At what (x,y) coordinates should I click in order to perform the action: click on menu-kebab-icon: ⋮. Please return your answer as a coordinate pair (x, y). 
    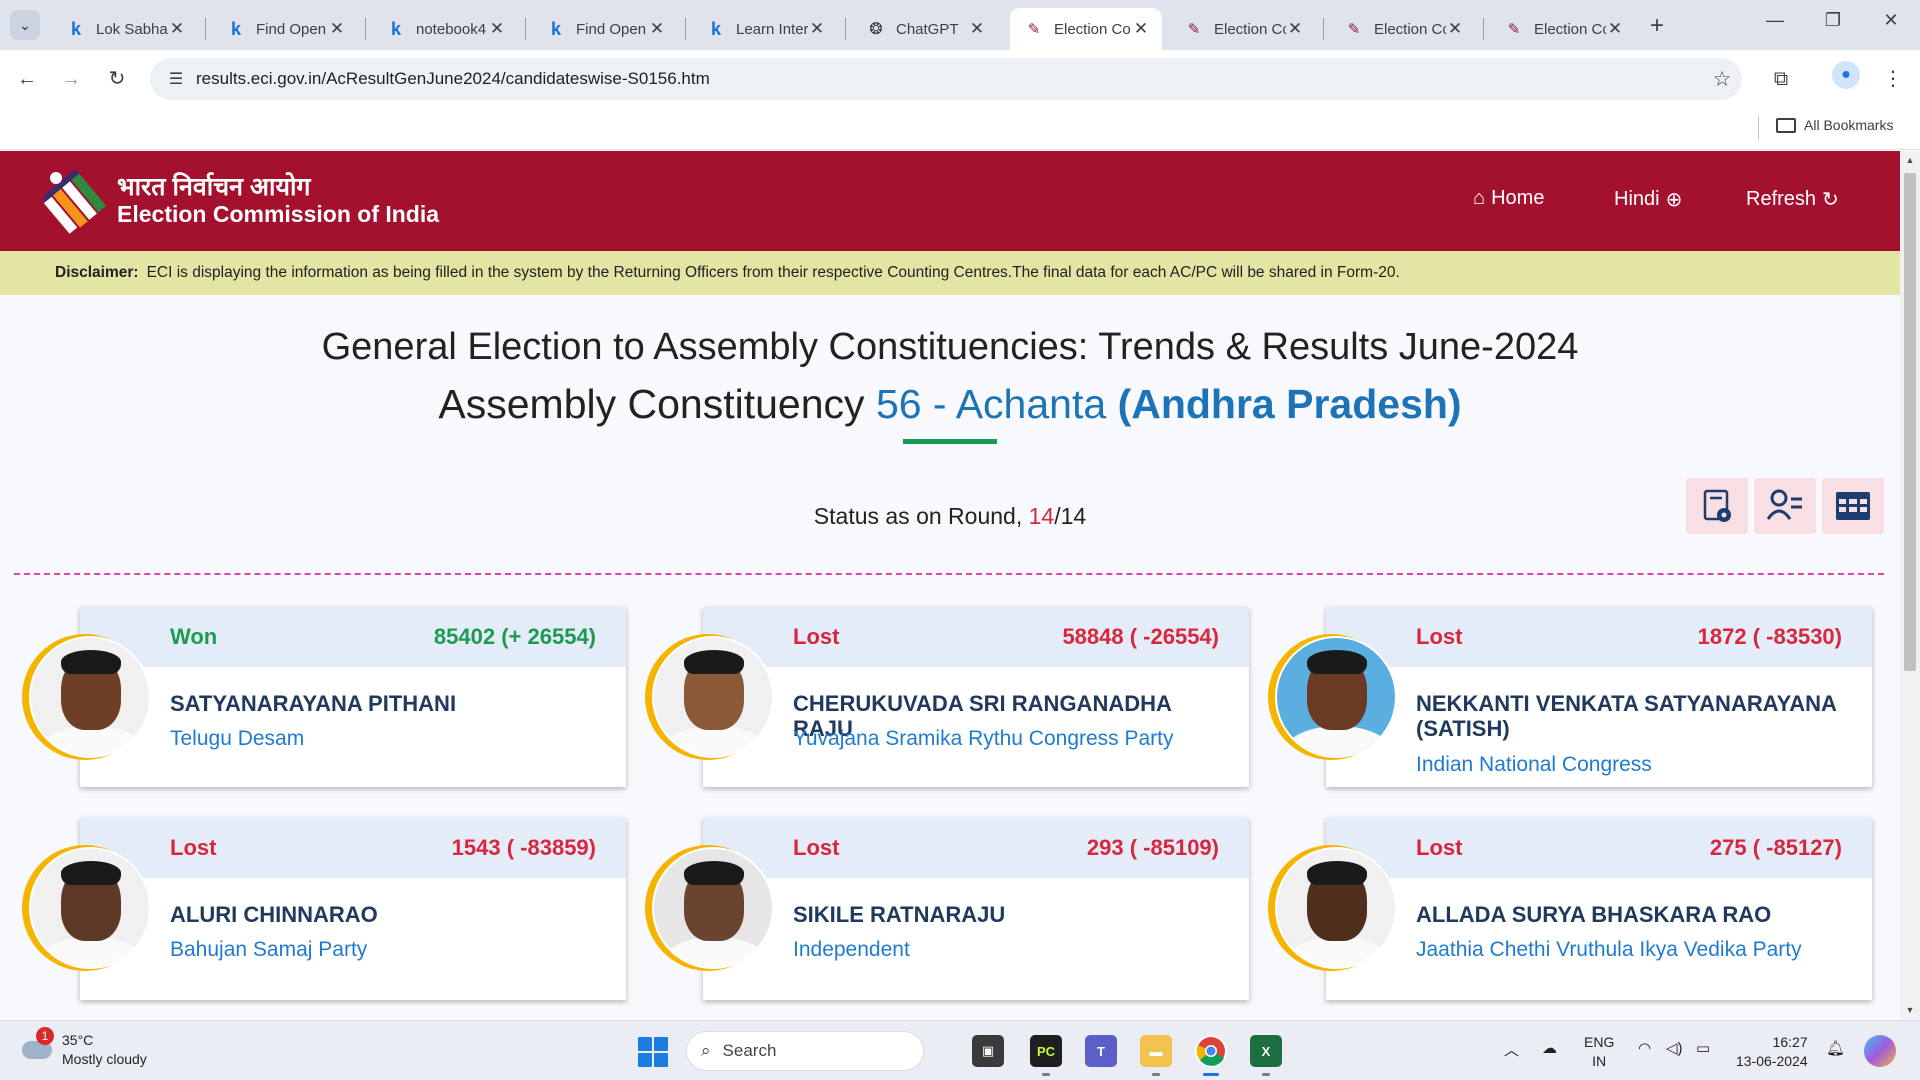
    Looking at the image, I should click on (1893, 79).